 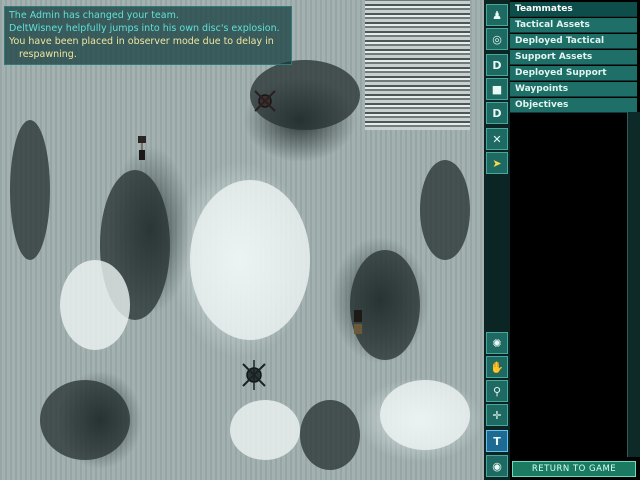 I want to click on menu-item-support-assets: Support Assets, so click(x=573, y=57).